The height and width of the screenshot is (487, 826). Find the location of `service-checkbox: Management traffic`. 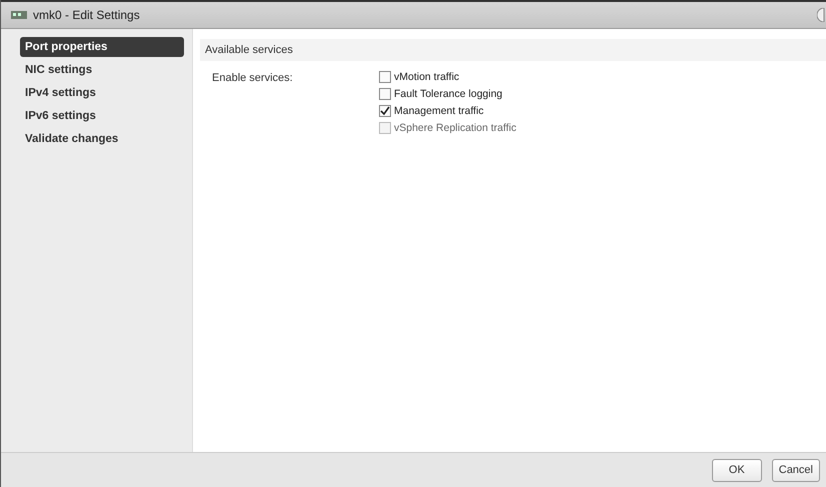

service-checkbox: Management traffic is located at coordinates (447, 111).